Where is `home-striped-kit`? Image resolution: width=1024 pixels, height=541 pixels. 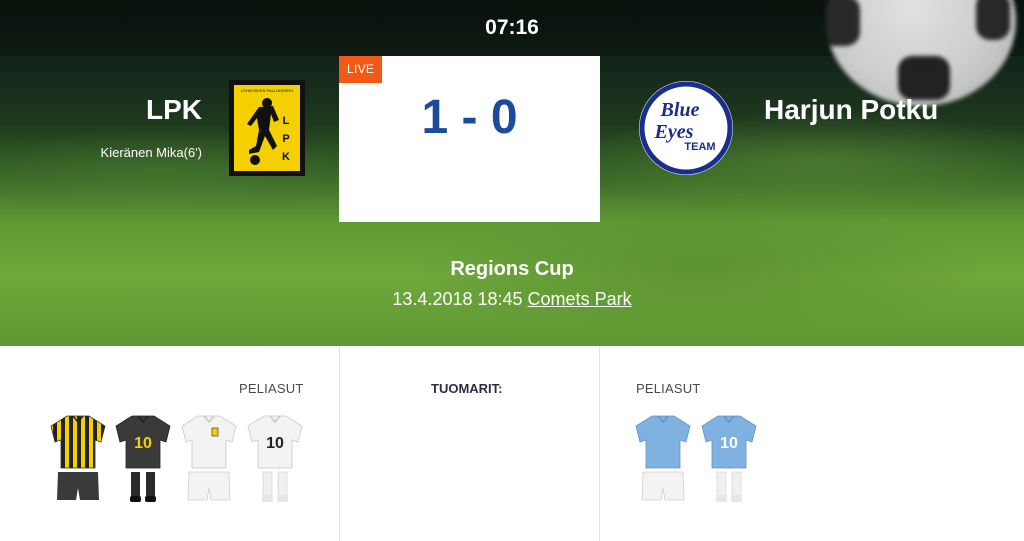 home-striped-kit is located at coordinates (78, 457).